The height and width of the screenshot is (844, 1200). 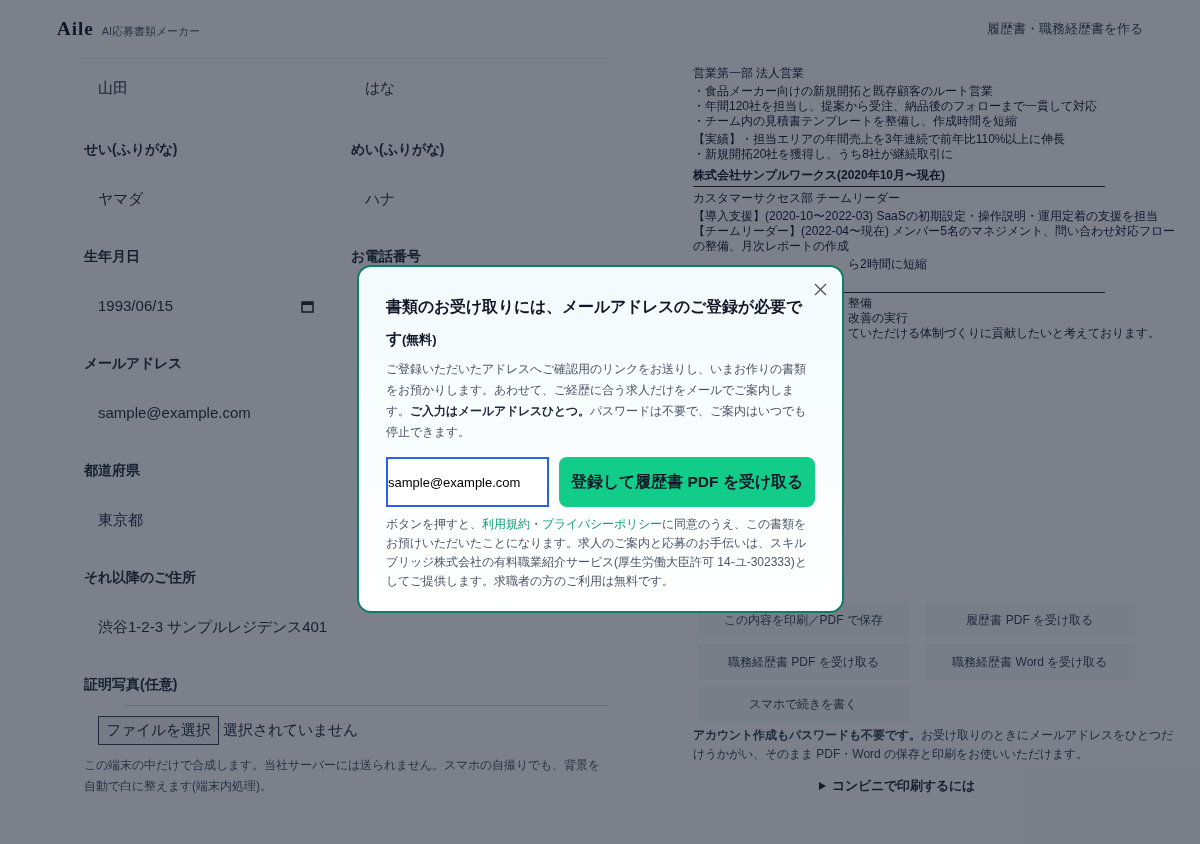 What do you see at coordinates (596, 401) in the screenshot?
I see `dialog-body: ご登録いただいたアドレスへご確認用のリンクをお送りし、いまお作りの書類をお預かりします。あわせて、ご経歴に合う求人だけをメールでご案内します。ご入力はメールアドレスひとつ。パスワードは不要で、ご案内はいつでも停止できます。` at bounding box center [596, 401].